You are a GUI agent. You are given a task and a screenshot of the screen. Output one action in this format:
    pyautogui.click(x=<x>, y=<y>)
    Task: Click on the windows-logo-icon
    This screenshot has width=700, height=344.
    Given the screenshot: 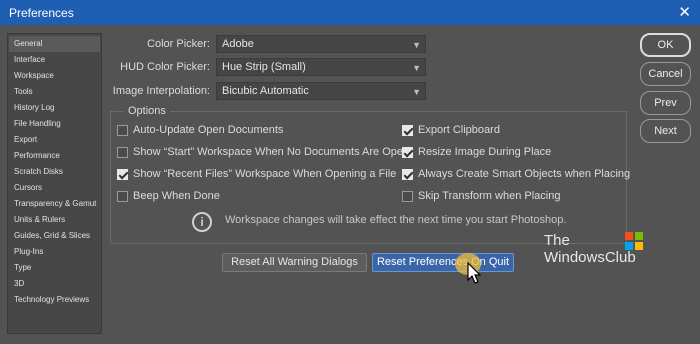 What is the action you would take?
    pyautogui.click(x=634, y=241)
    